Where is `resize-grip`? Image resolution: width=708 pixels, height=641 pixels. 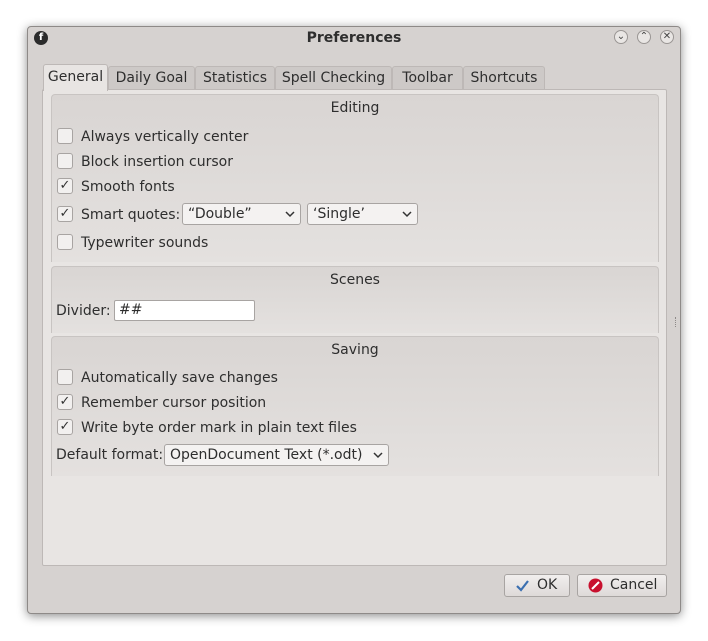
resize-grip is located at coordinates (676, 322).